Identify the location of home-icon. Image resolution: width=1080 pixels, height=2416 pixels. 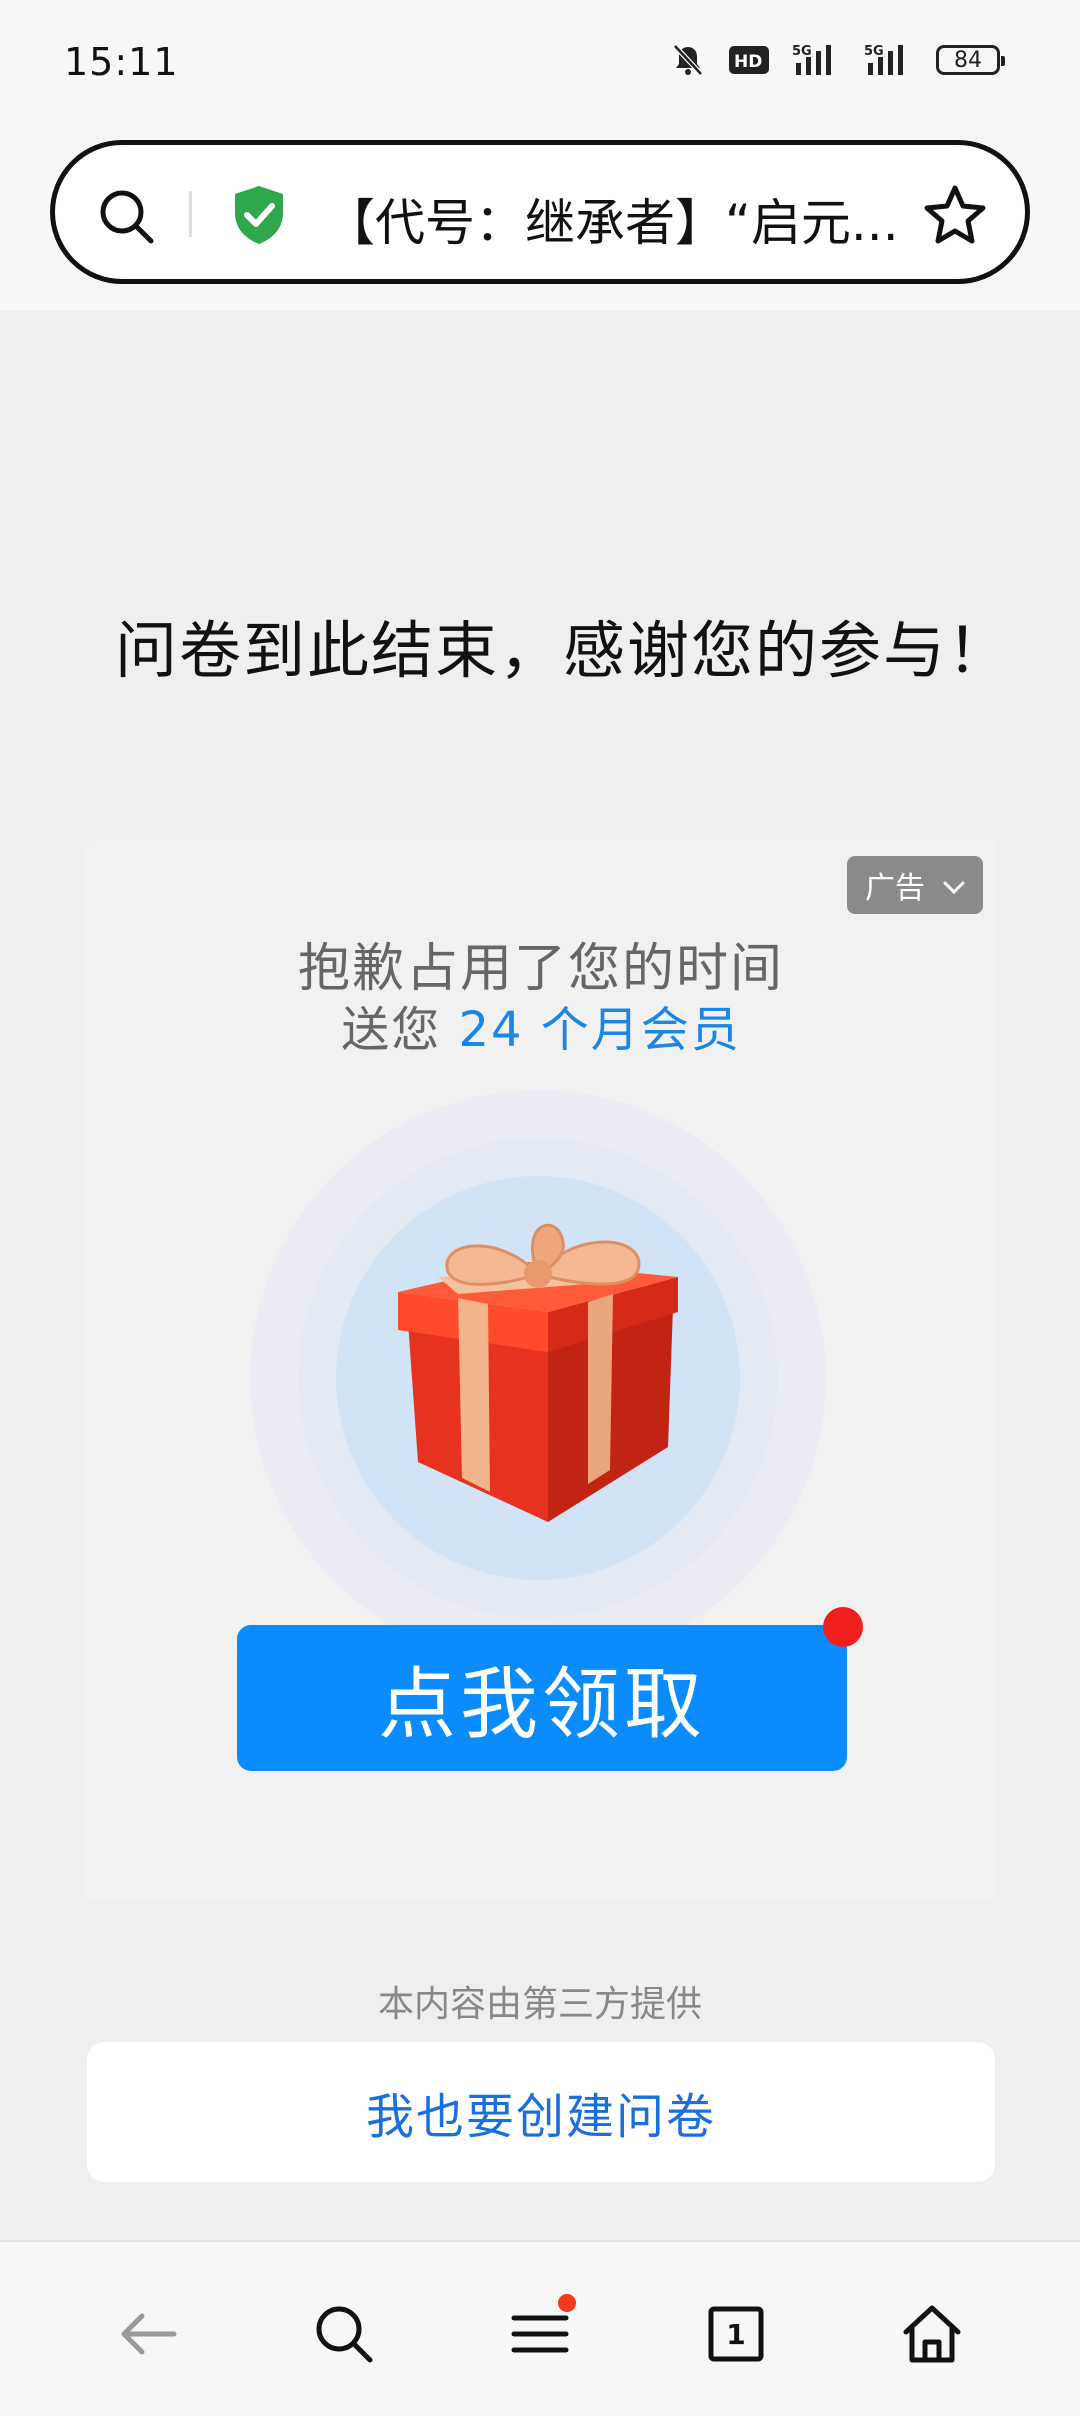
(932, 2334).